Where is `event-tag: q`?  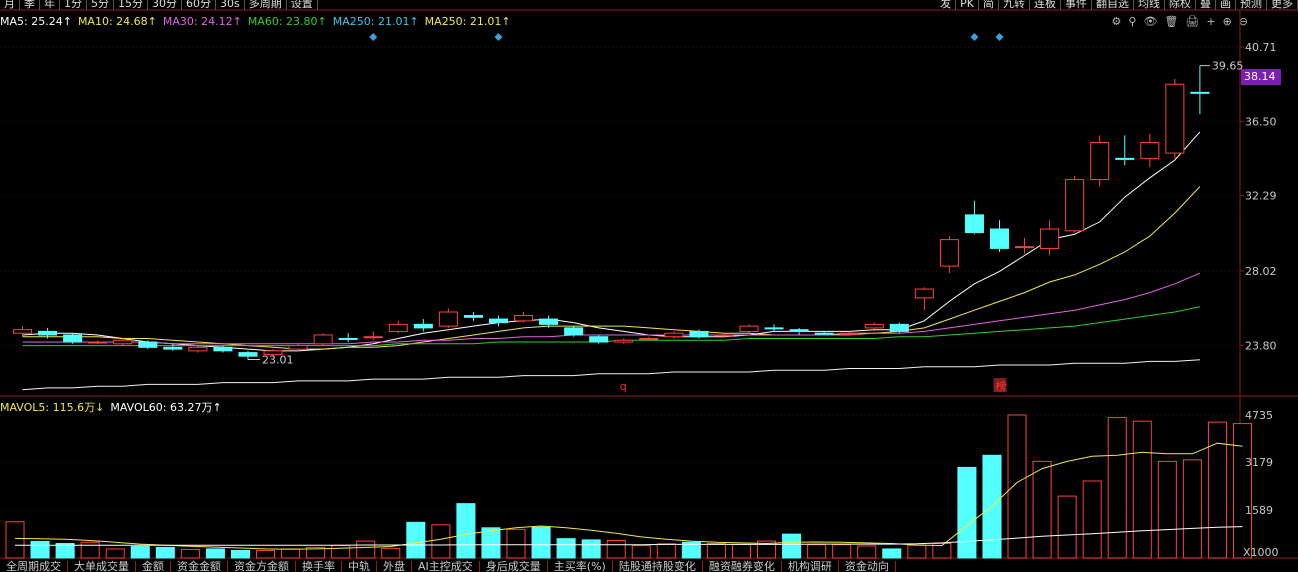 event-tag: q is located at coordinates (623, 386).